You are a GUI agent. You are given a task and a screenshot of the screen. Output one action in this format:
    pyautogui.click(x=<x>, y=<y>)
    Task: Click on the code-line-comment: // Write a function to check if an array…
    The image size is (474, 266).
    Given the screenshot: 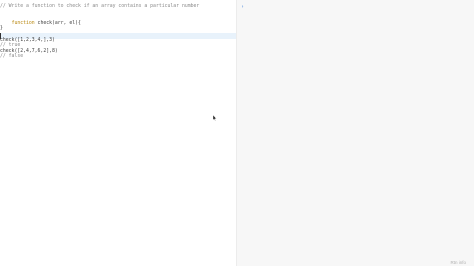 What is the action you would take?
    pyautogui.click(x=118, y=7)
    